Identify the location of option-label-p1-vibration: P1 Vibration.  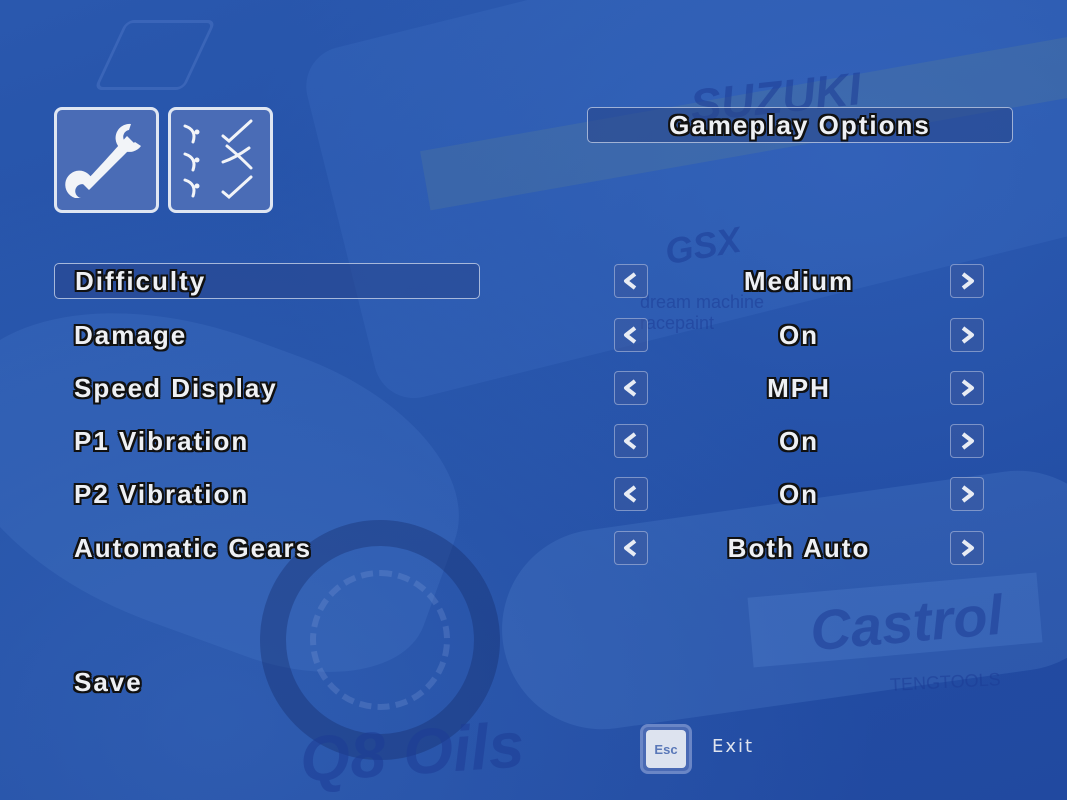
(267, 441).